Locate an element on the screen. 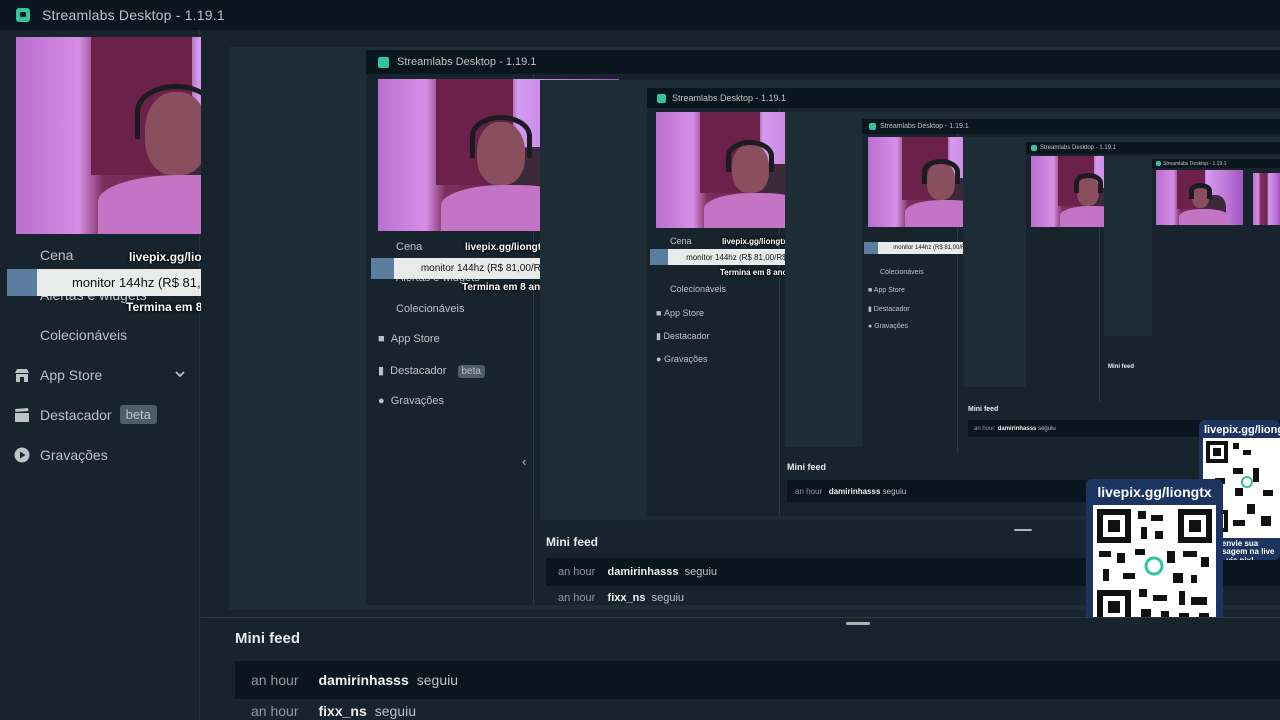  play-circle-icon is located at coordinates (22, 455).